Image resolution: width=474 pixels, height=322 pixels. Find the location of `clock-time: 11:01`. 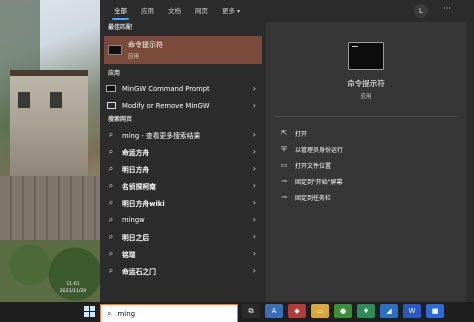

clock-time: 11:01 is located at coordinates (73, 284).